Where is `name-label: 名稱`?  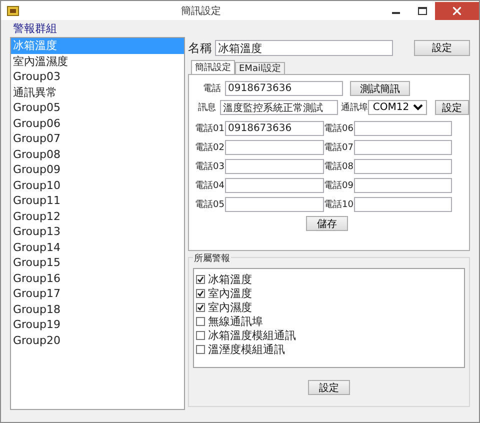 name-label: 名稱 is located at coordinates (200, 48).